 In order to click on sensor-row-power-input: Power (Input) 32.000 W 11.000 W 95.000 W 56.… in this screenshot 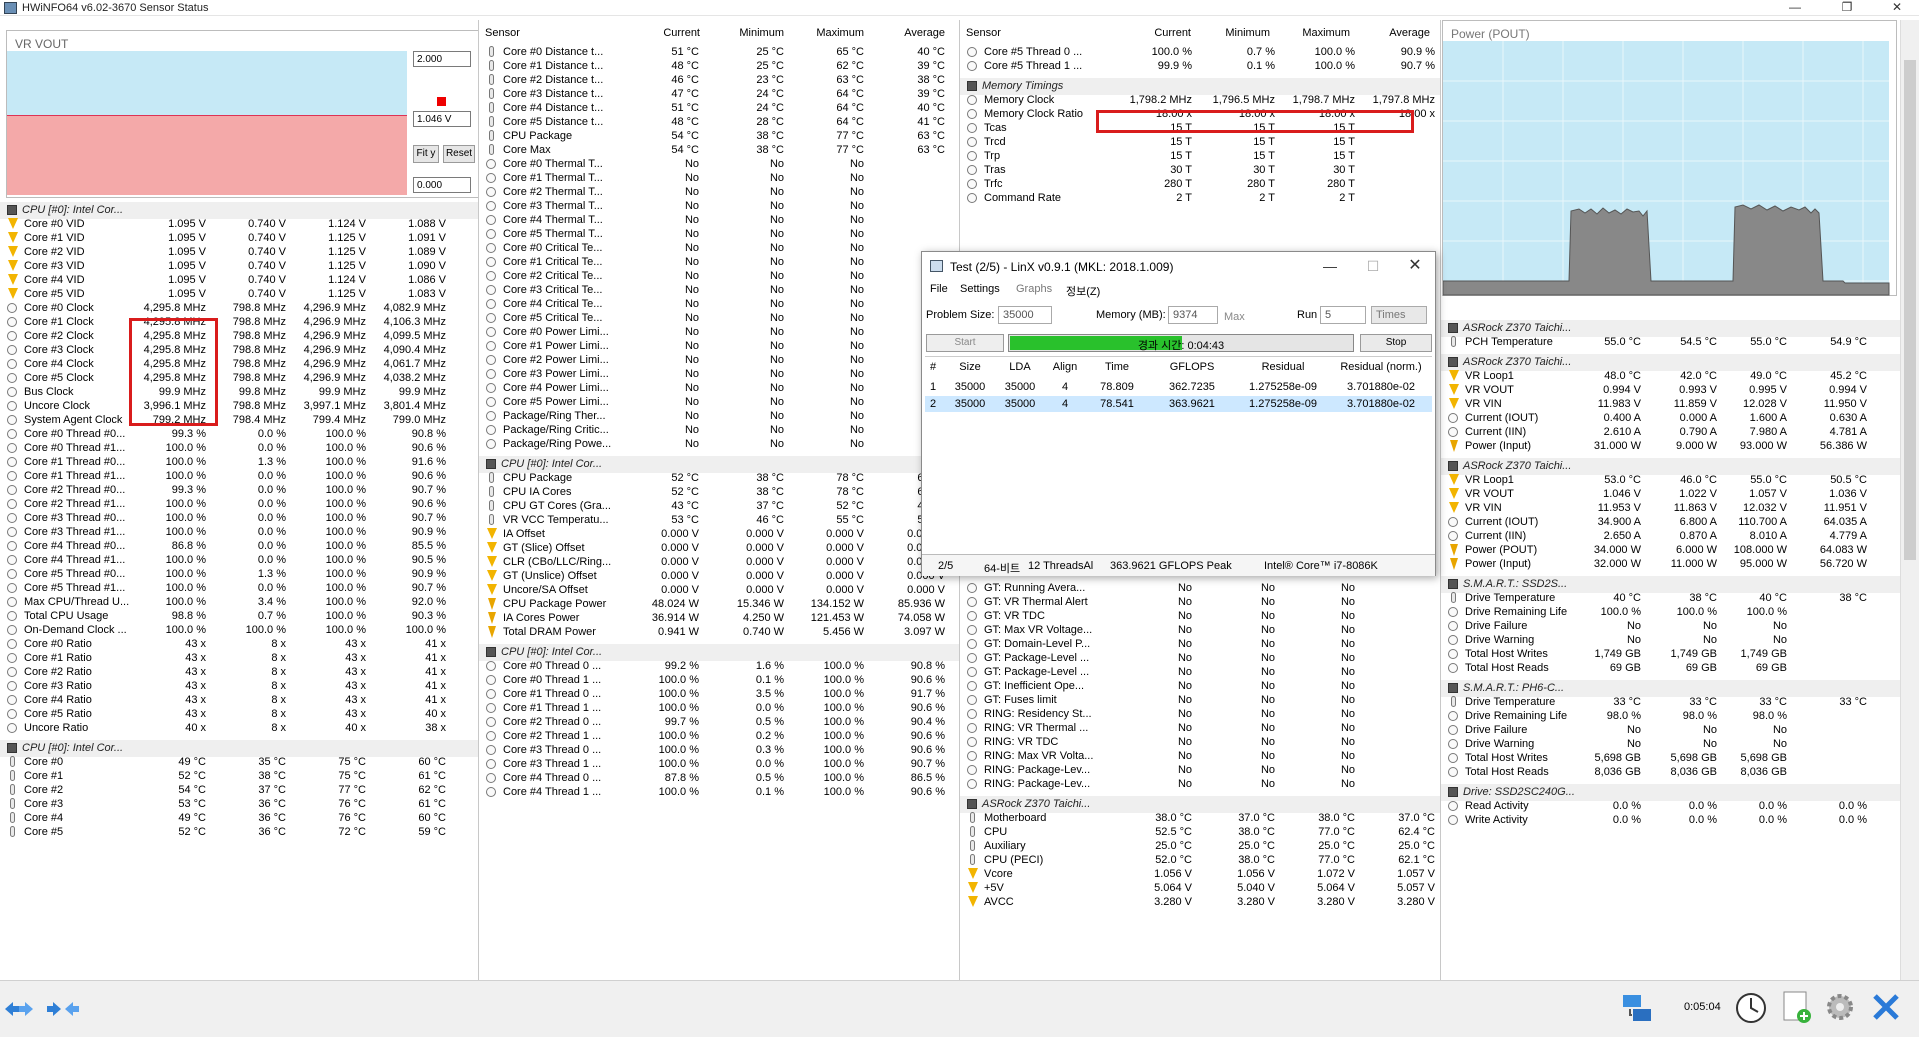, I will do `click(1670, 564)`.